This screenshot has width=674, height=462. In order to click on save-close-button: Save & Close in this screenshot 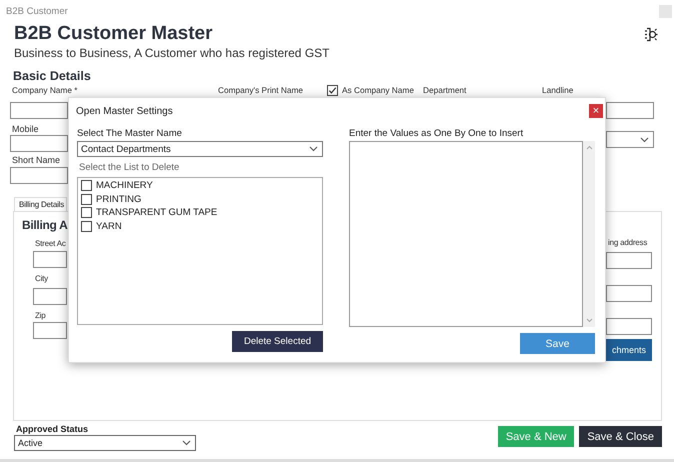, I will do `click(620, 436)`.